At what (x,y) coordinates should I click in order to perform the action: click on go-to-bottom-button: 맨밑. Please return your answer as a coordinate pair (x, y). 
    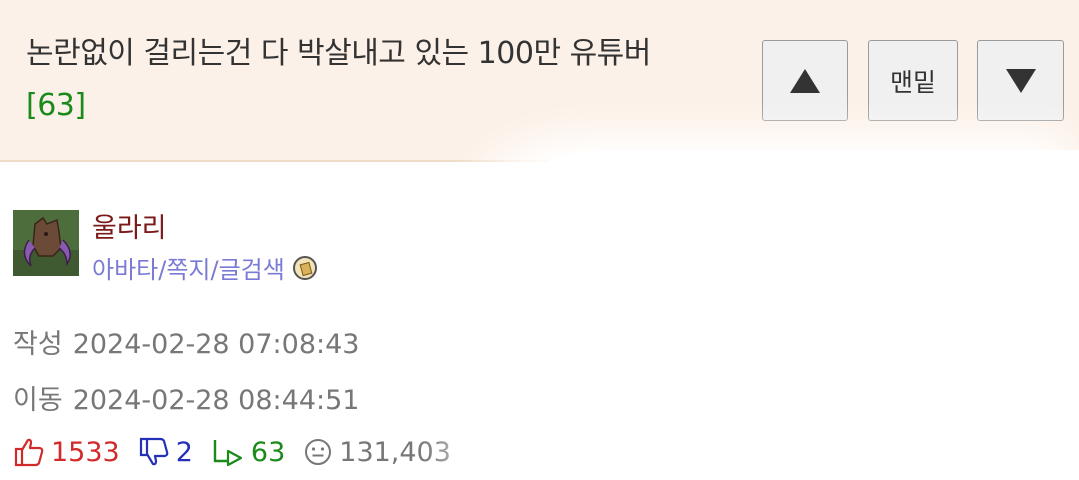
    Looking at the image, I should click on (913, 80).